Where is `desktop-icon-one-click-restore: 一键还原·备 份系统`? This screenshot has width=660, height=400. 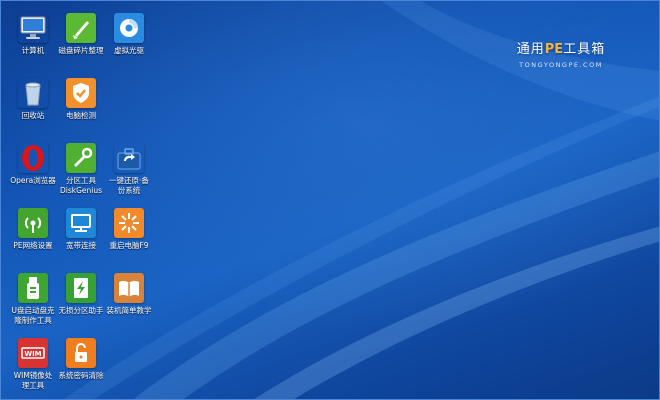 desktop-icon-one-click-restore: 一键还原·备 份系统 is located at coordinates (129, 169).